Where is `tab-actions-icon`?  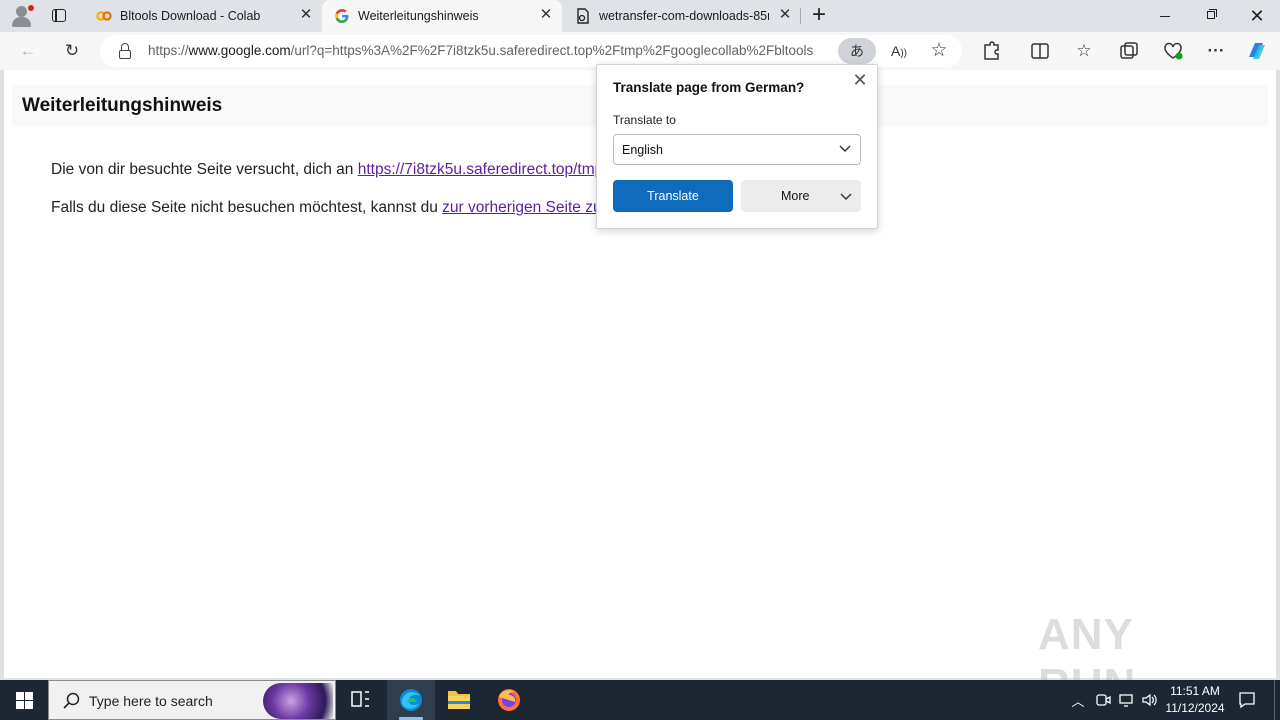 tab-actions-icon is located at coordinates (59, 16).